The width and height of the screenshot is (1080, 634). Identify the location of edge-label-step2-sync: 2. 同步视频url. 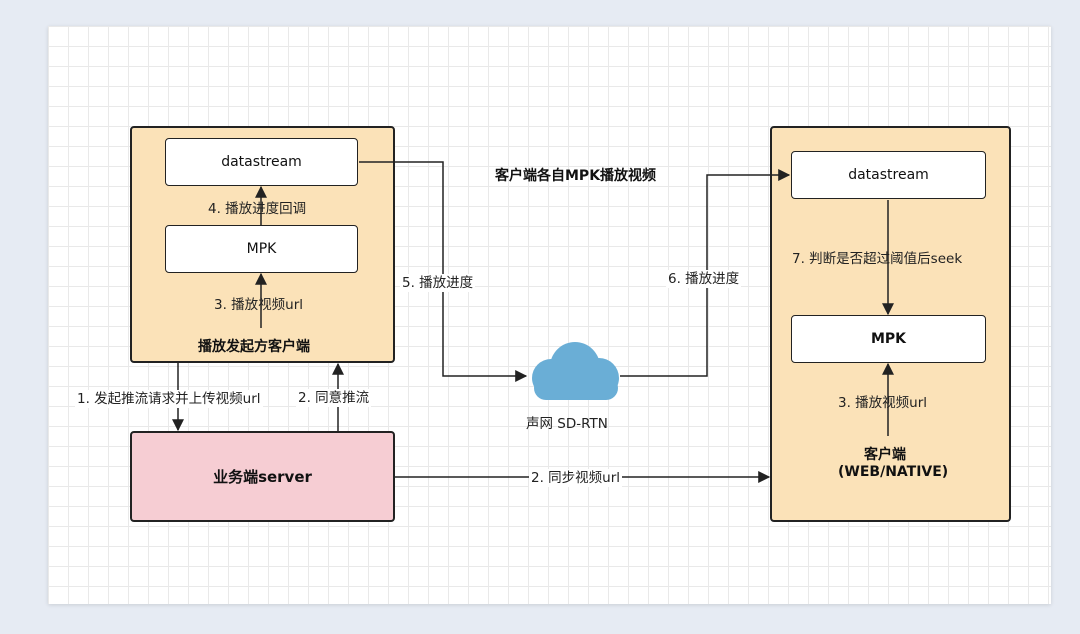
(576, 478).